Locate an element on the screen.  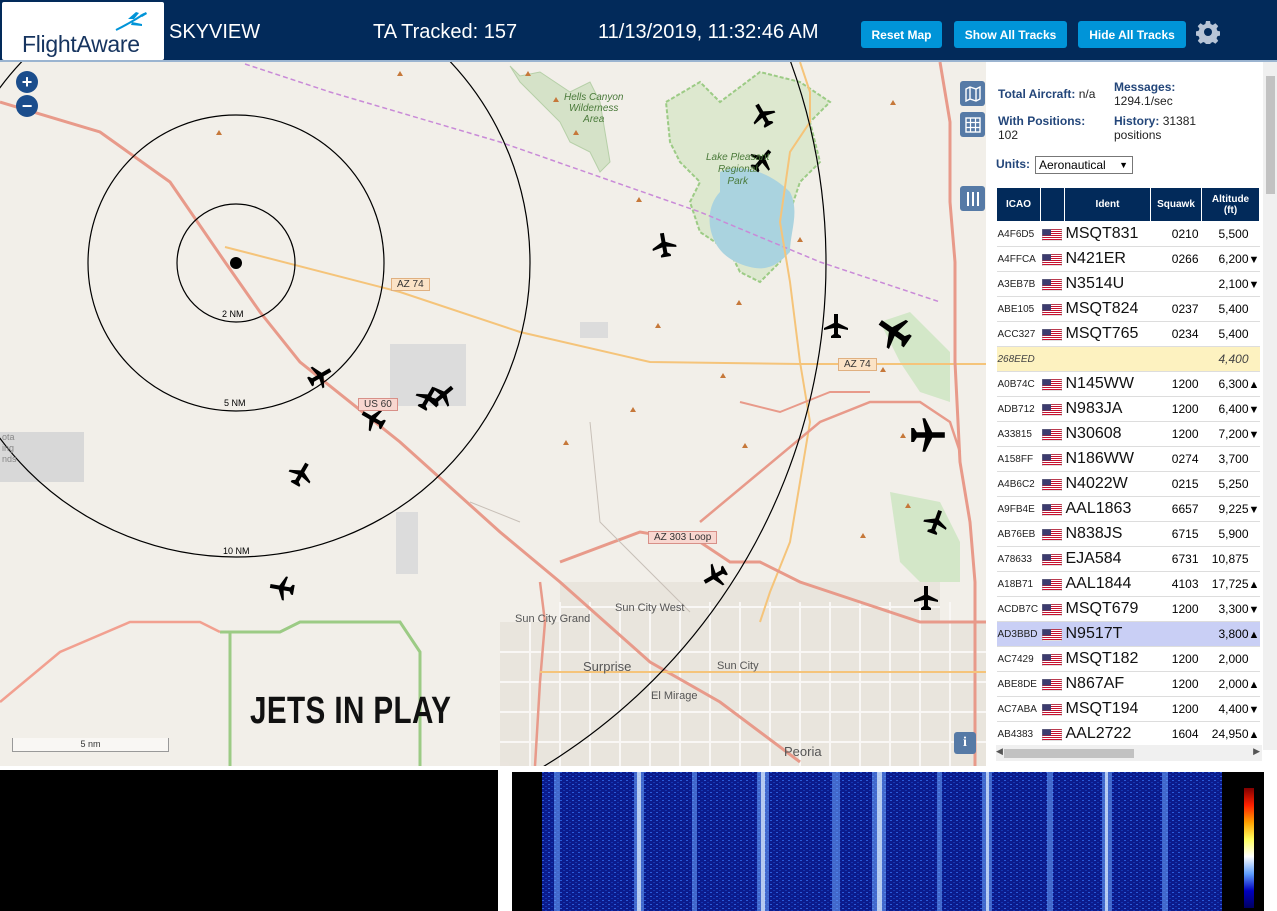
table-row: AD3BBD N9517T 3,800▲ is located at coordinates (1128, 634).